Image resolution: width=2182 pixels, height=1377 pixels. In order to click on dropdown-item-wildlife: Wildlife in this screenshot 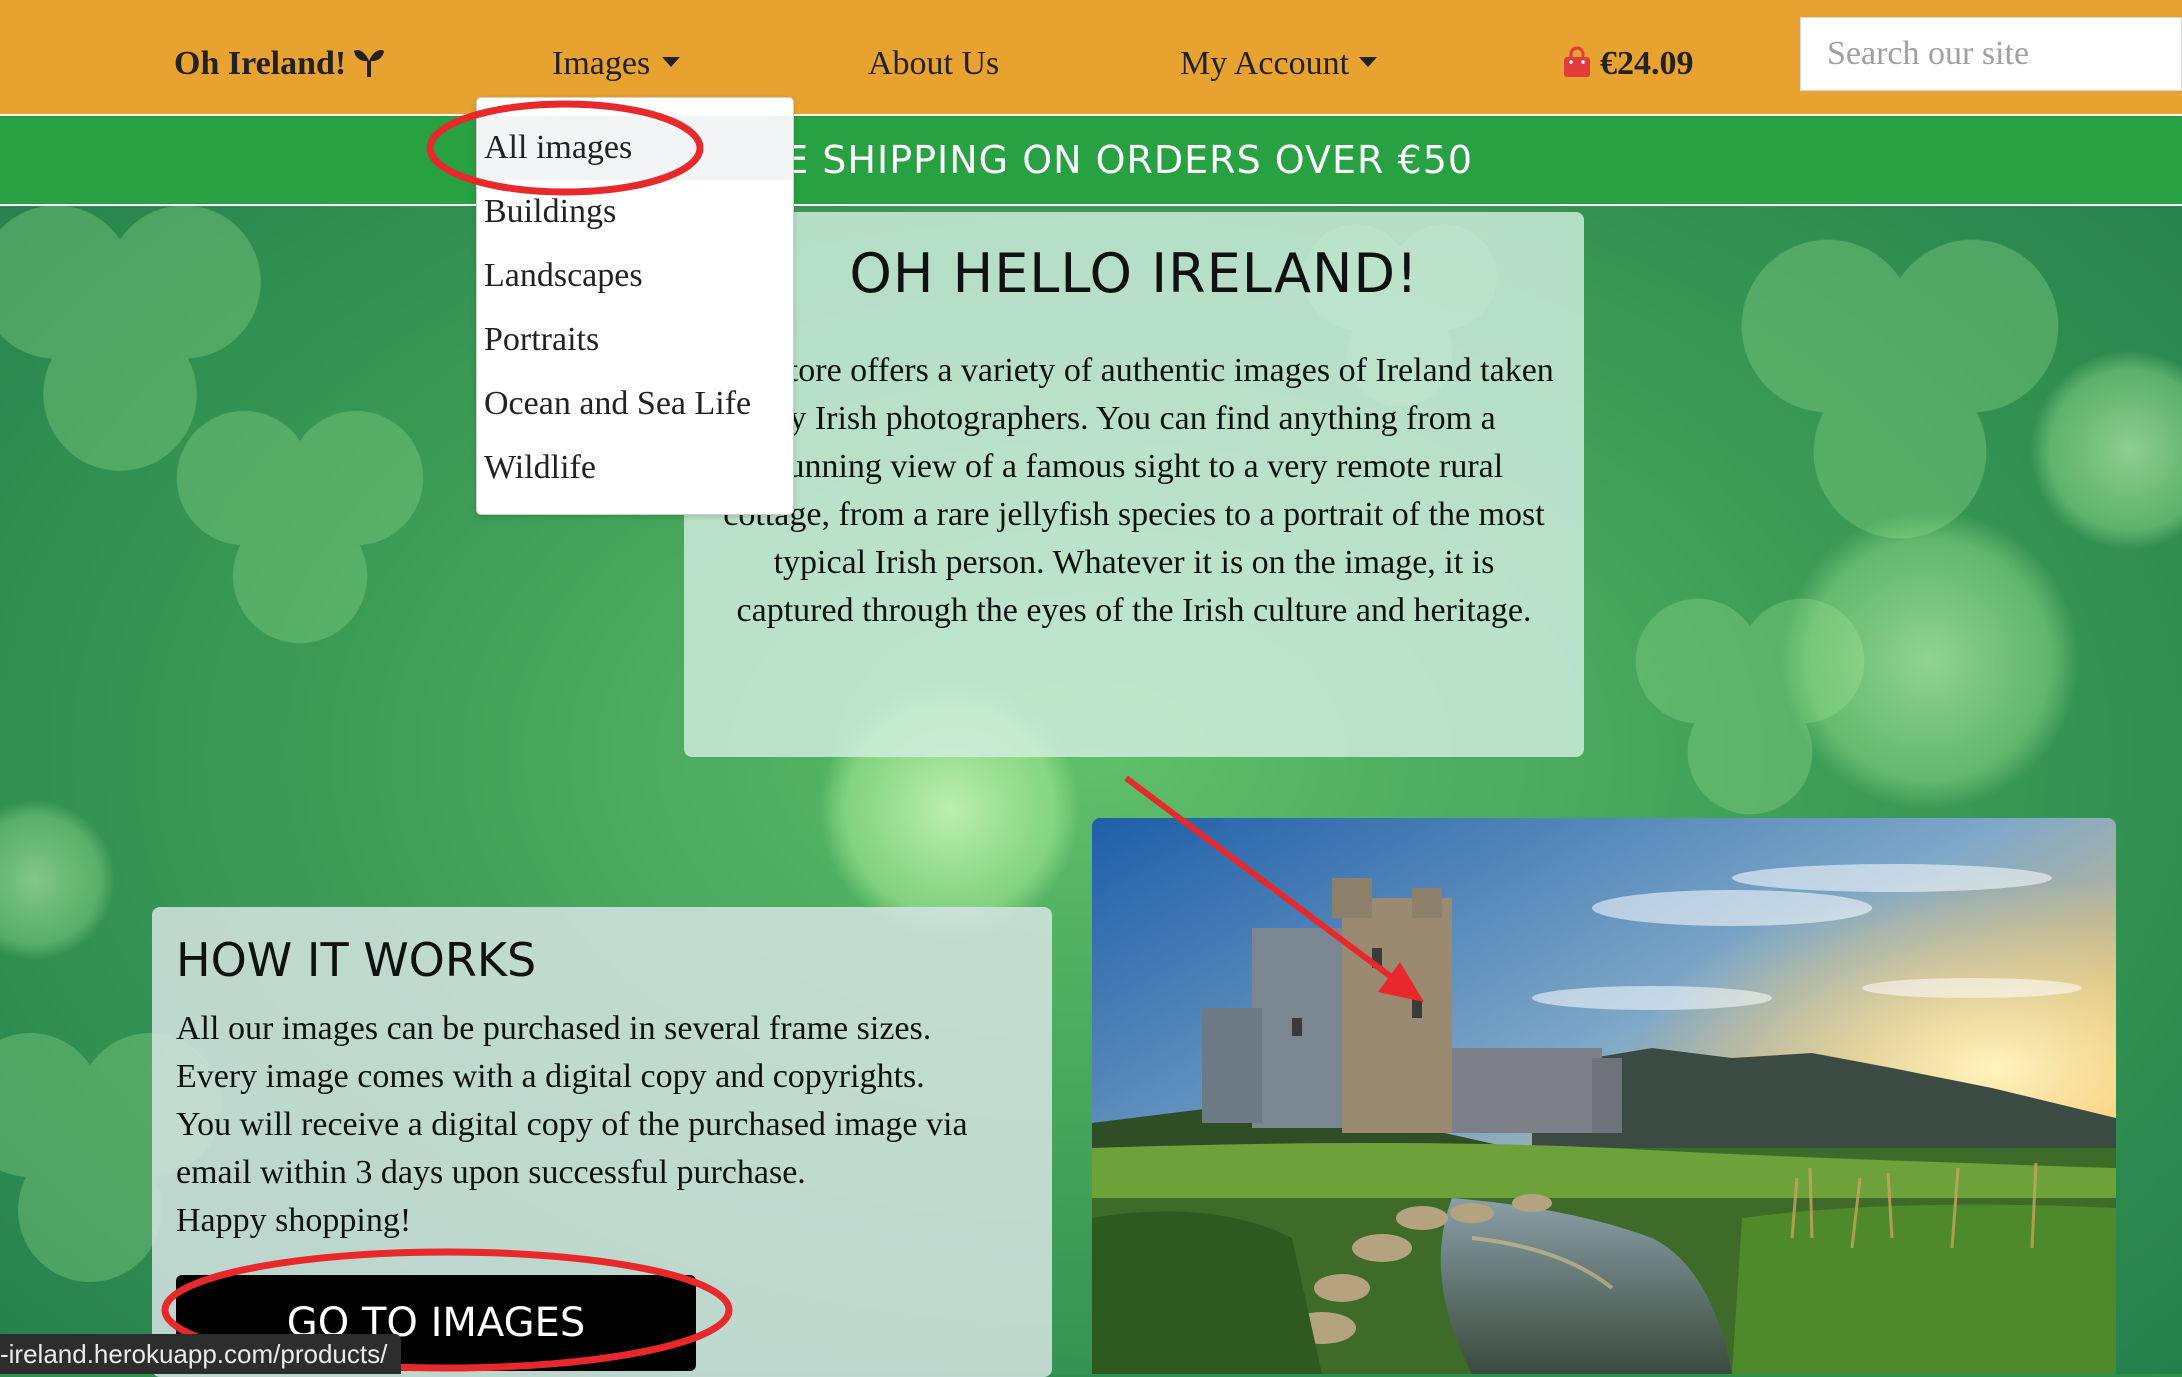, I will do `click(635, 468)`.